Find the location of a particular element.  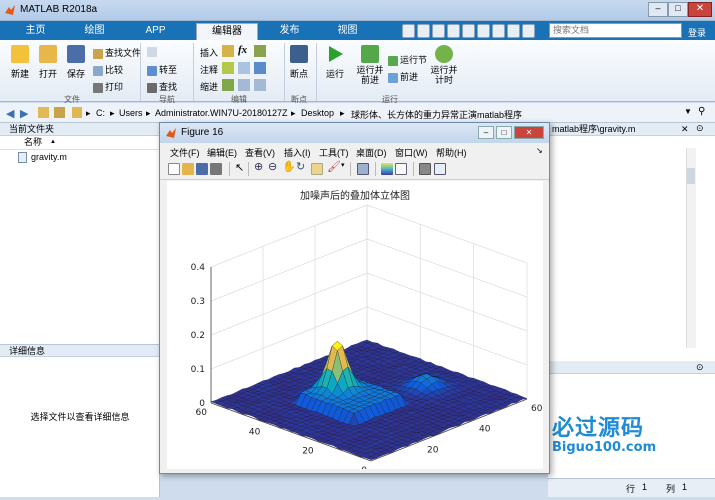

dock-arrow-icon: ↘ is located at coordinates (539, 150).